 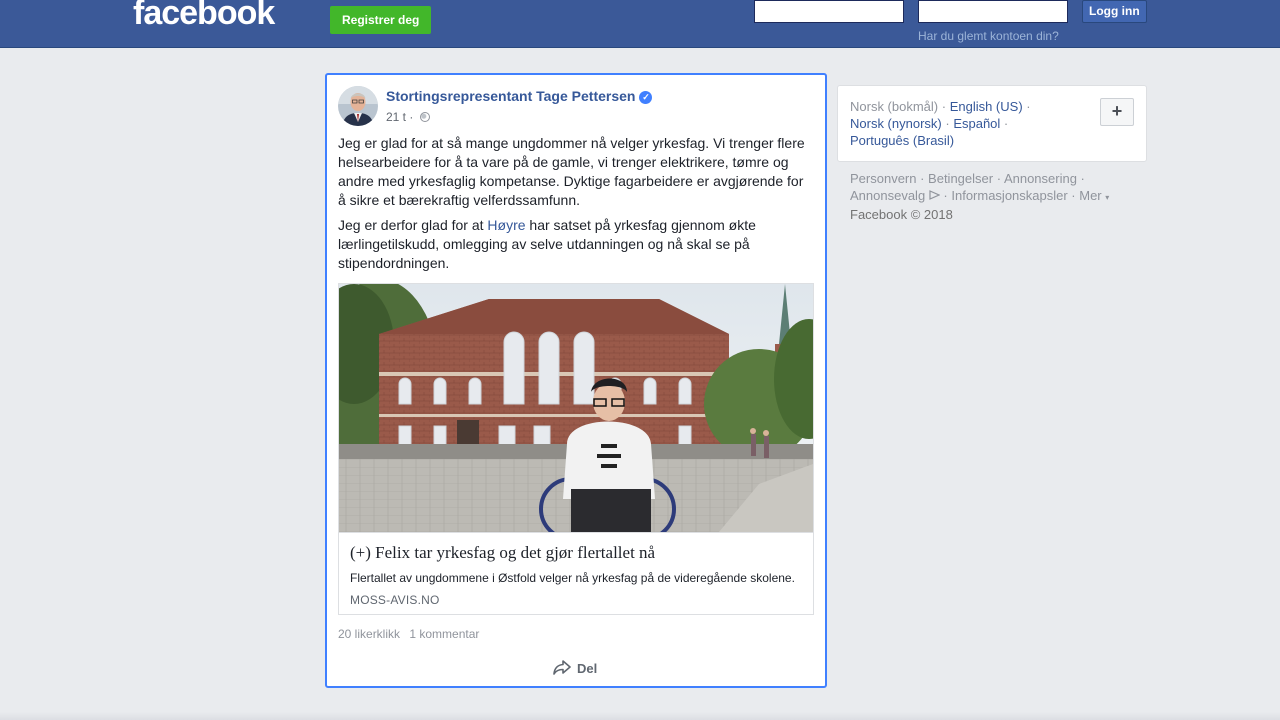 I want to click on post-timestamp: 21 t, so click(x=396, y=117).